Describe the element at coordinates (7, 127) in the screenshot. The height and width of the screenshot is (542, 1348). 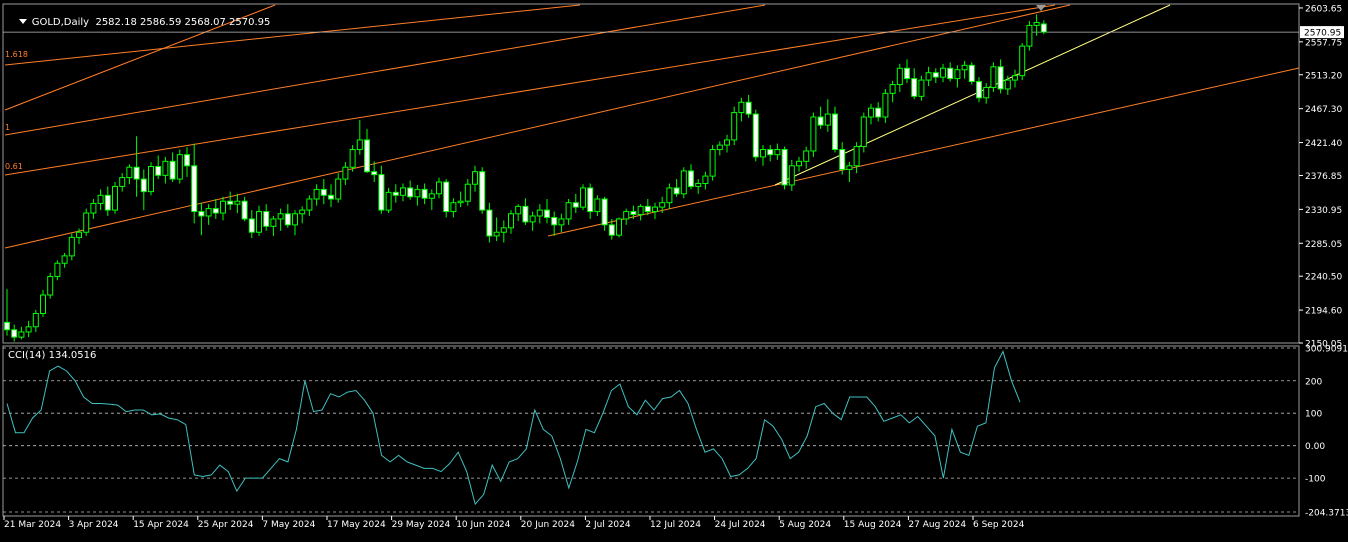
I see `fib-label: 1` at that location.